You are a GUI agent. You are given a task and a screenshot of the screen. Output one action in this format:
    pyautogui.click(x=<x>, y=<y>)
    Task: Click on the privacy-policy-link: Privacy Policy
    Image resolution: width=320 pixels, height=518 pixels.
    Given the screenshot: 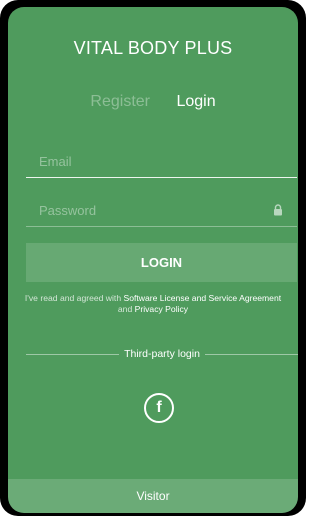 What is the action you would take?
    pyautogui.click(x=161, y=309)
    